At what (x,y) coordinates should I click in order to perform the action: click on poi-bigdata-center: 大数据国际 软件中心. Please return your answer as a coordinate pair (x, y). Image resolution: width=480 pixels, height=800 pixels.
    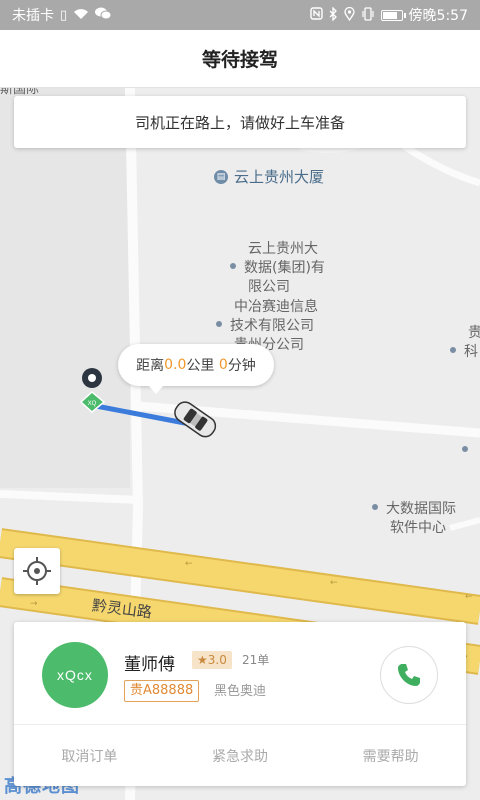
    Looking at the image, I should click on (414, 519).